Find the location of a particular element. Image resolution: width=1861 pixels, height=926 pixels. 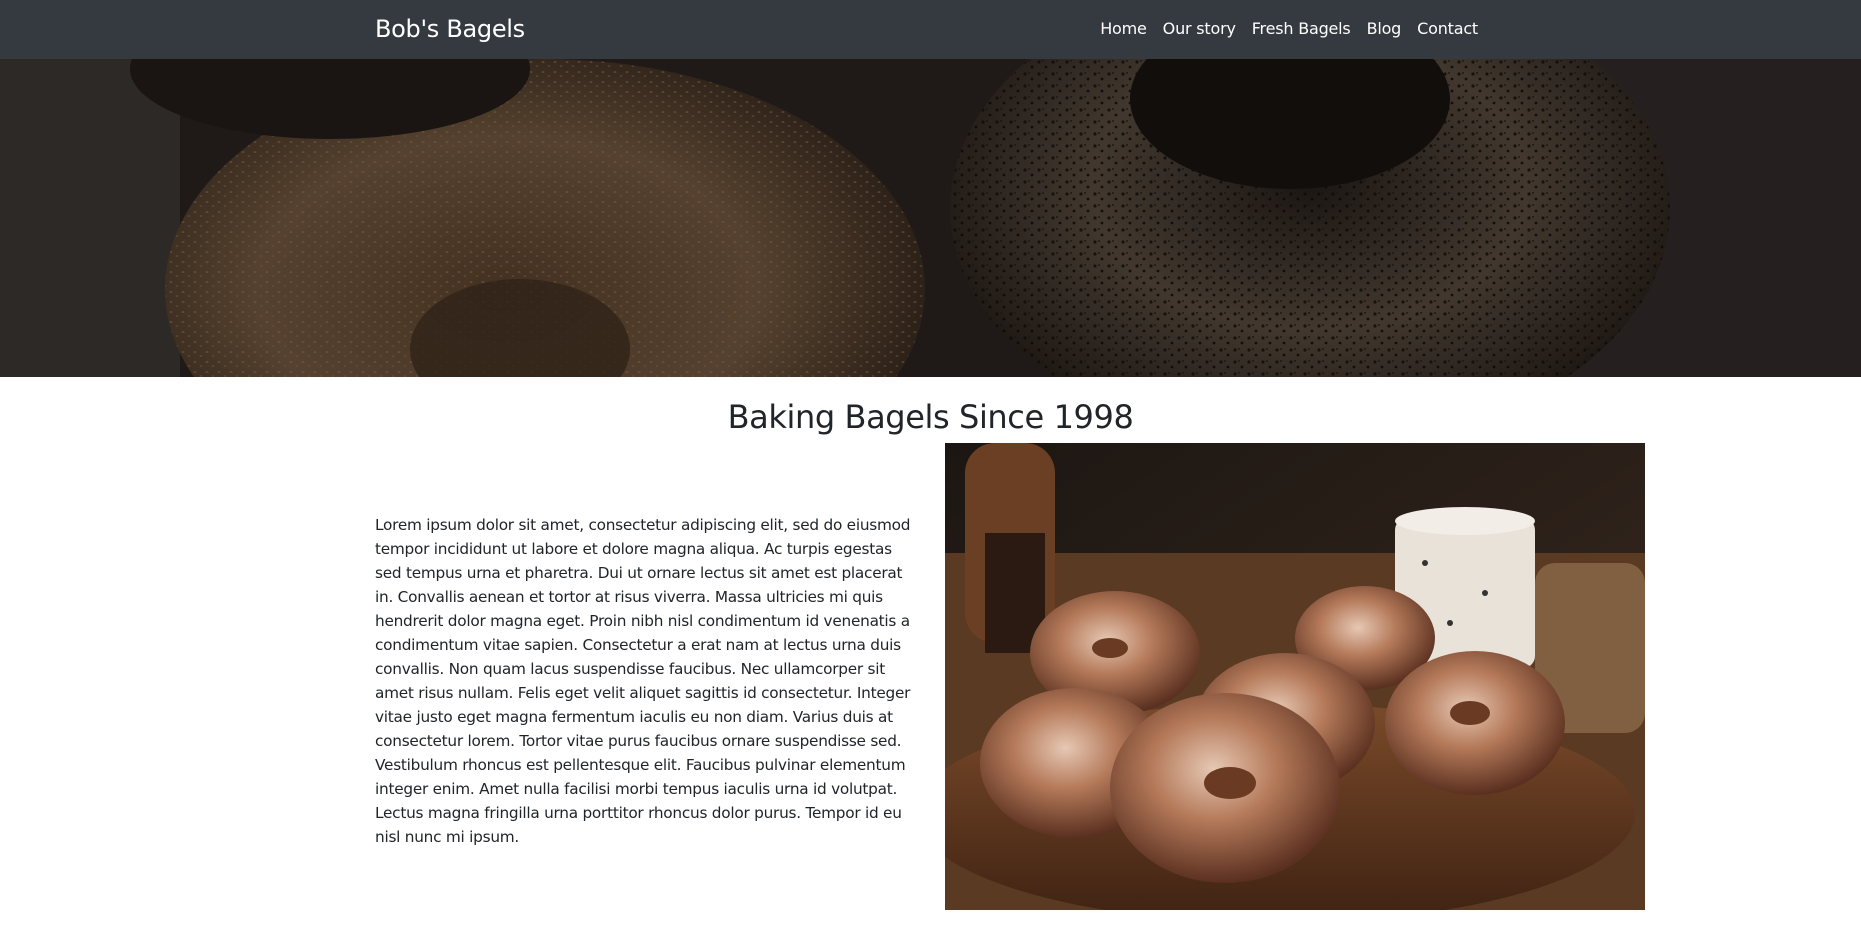

nav-link-home: Home is located at coordinates (1123, 29).